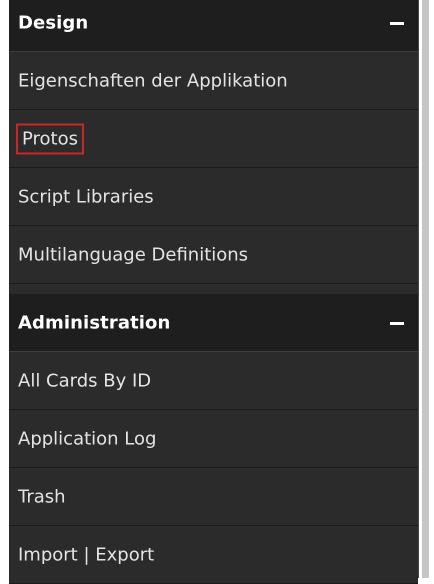  I want to click on scrollbar, so click(425, 289).